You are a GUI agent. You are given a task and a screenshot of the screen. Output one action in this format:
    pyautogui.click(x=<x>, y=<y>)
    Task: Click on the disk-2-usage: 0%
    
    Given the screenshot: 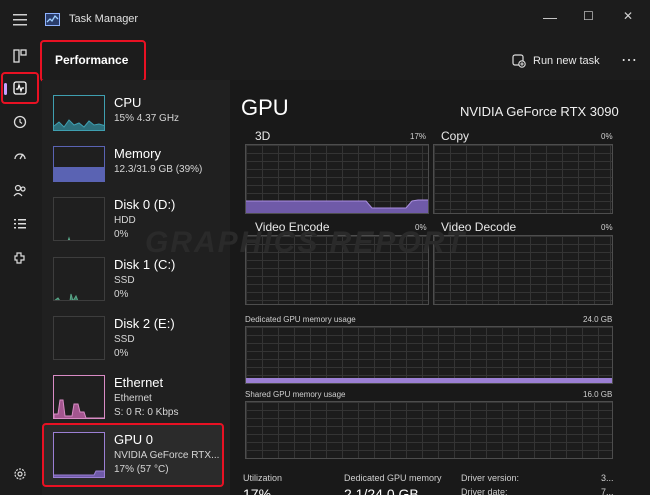 What is the action you would take?
    pyautogui.click(x=121, y=353)
    